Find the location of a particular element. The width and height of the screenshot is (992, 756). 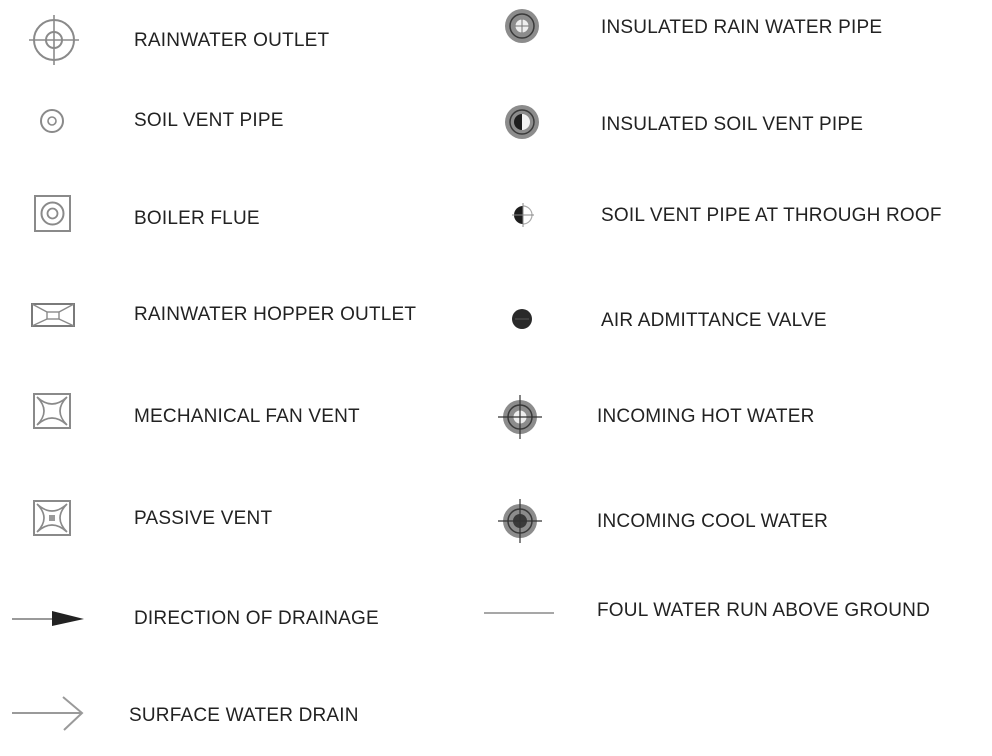

mechanical-fan-vent-icon is located at coordinates (53, 413).